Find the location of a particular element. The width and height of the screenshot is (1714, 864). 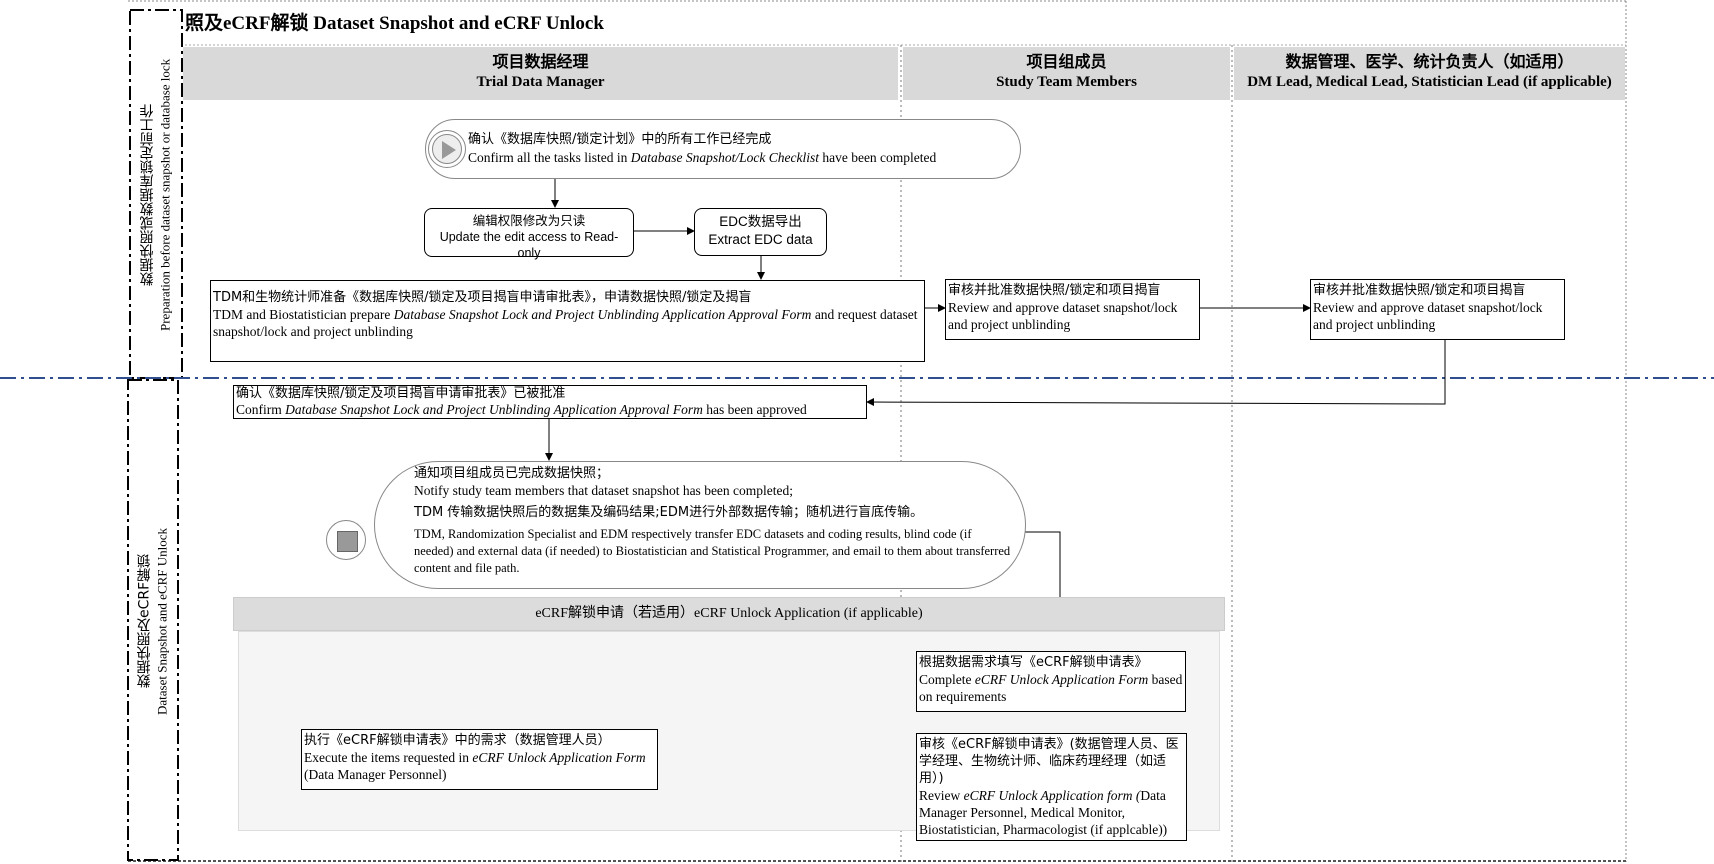

stop-icon is located at coordinates (347, 541).